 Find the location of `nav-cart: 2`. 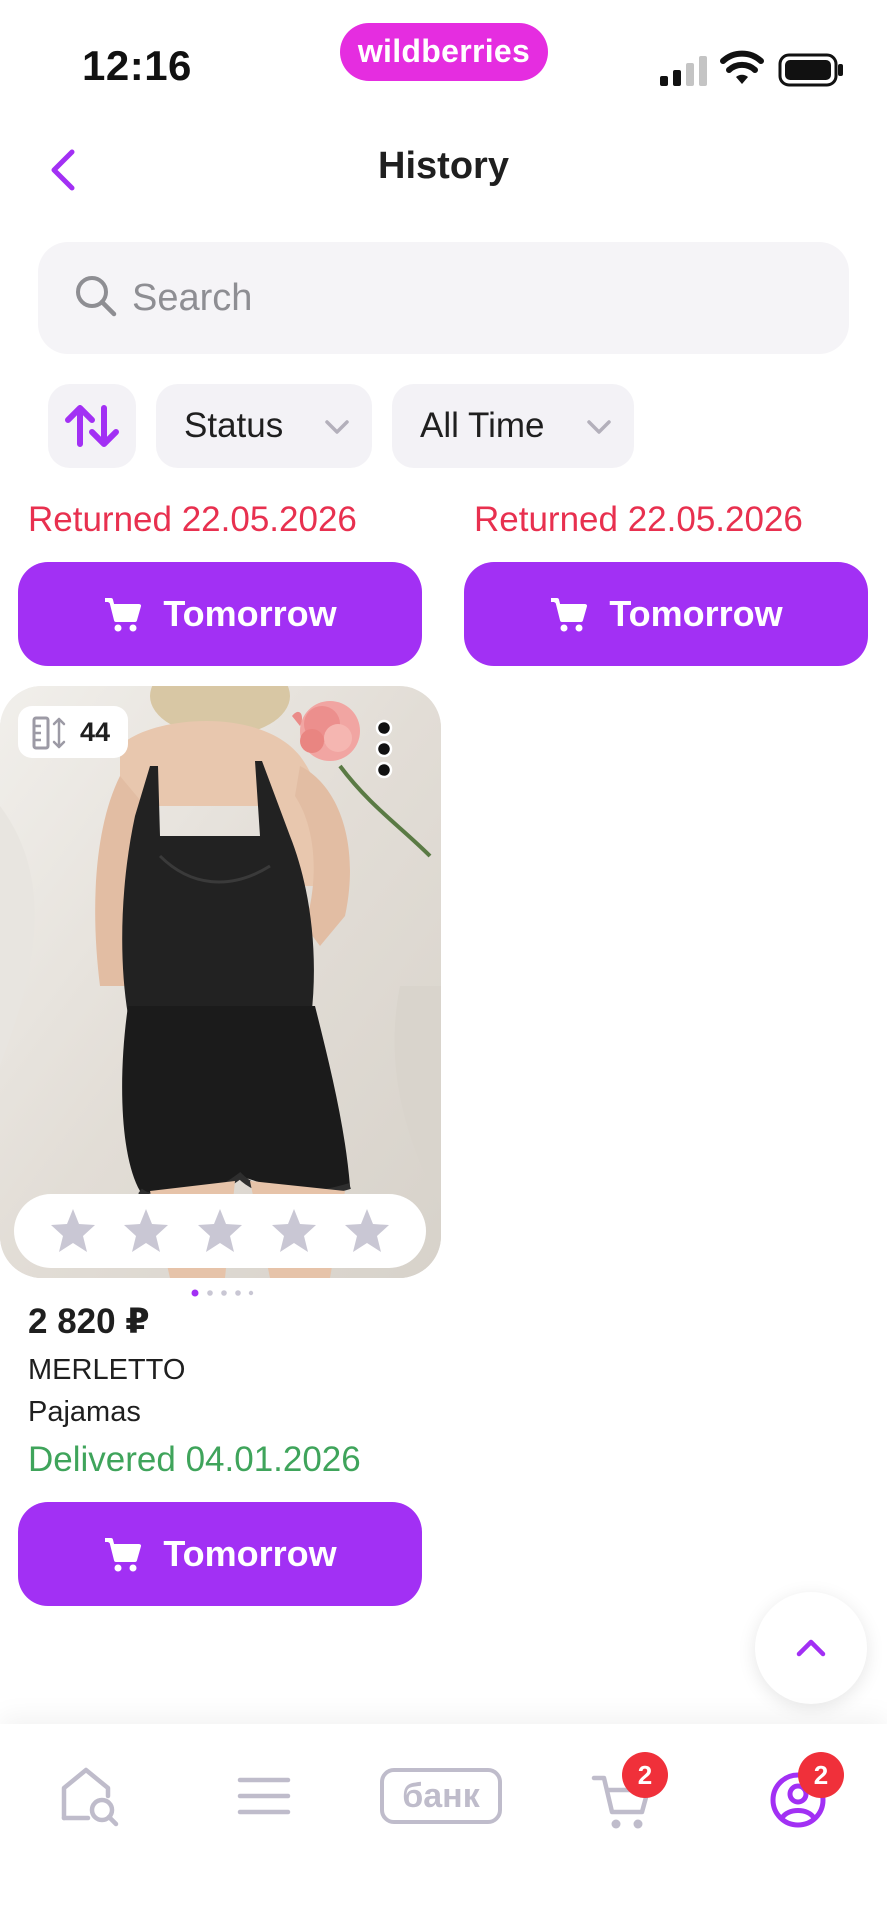

nav-cart: 2 is located at coordinates (629, 1798).